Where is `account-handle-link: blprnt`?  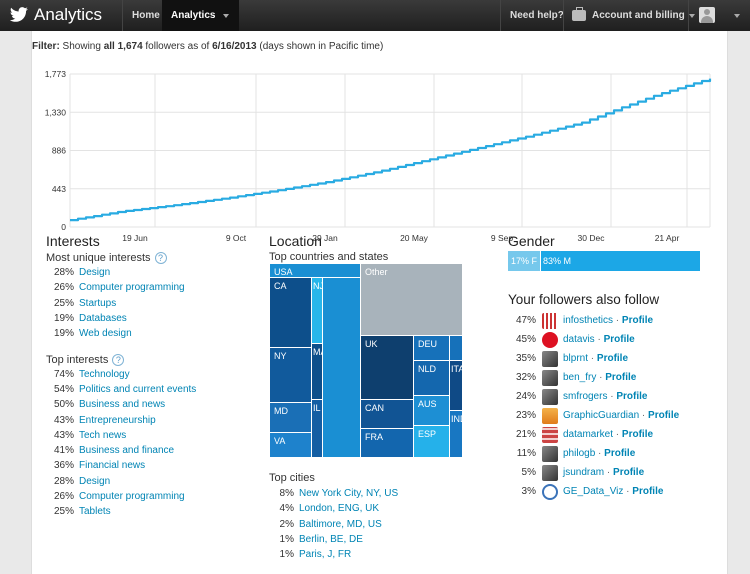
account-handle-link: blprnt is located at coordinates (575, 358).